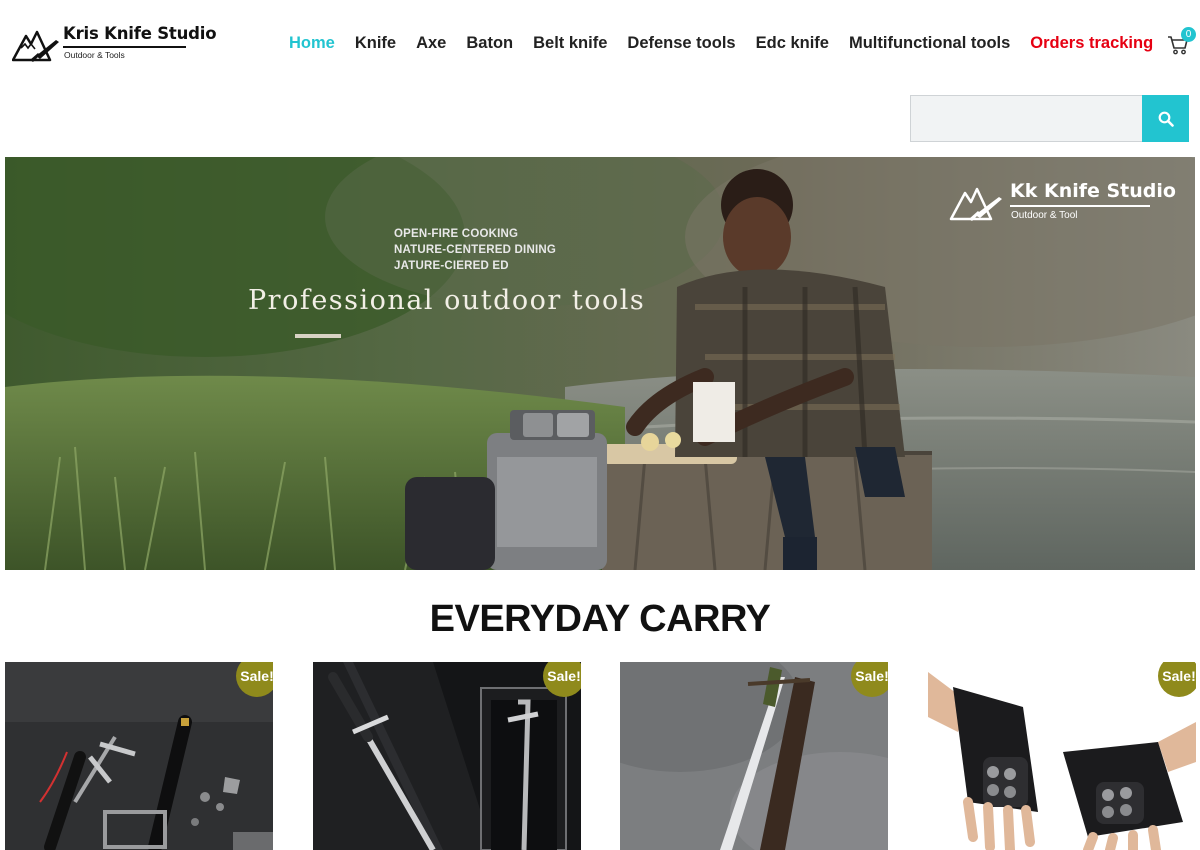  Describe the element at coordinates (1080, 206) in the screenshot. I see `hero-brand-divider` at that location.